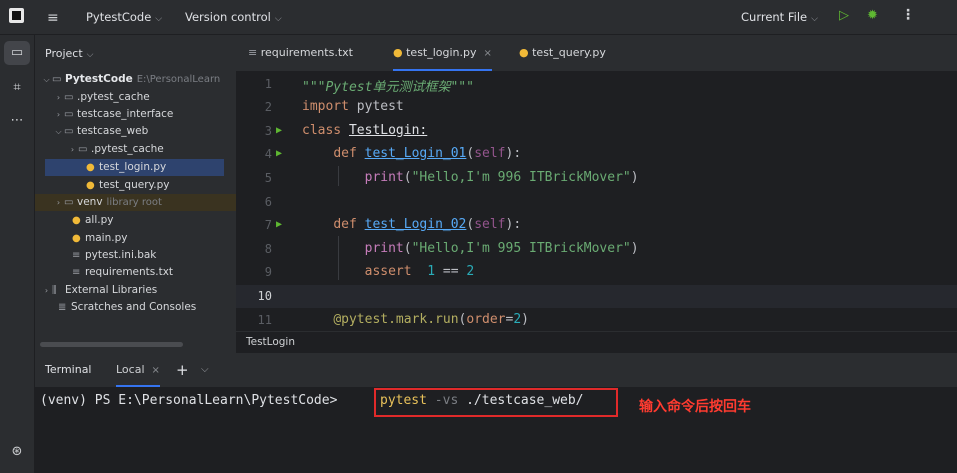 Image resolution: width=957 pixels, height=473 pixels. Describe the element at coordinates (562, 53) in the screenshot. I see `tab-test-query: ● test_query.py` at that location.